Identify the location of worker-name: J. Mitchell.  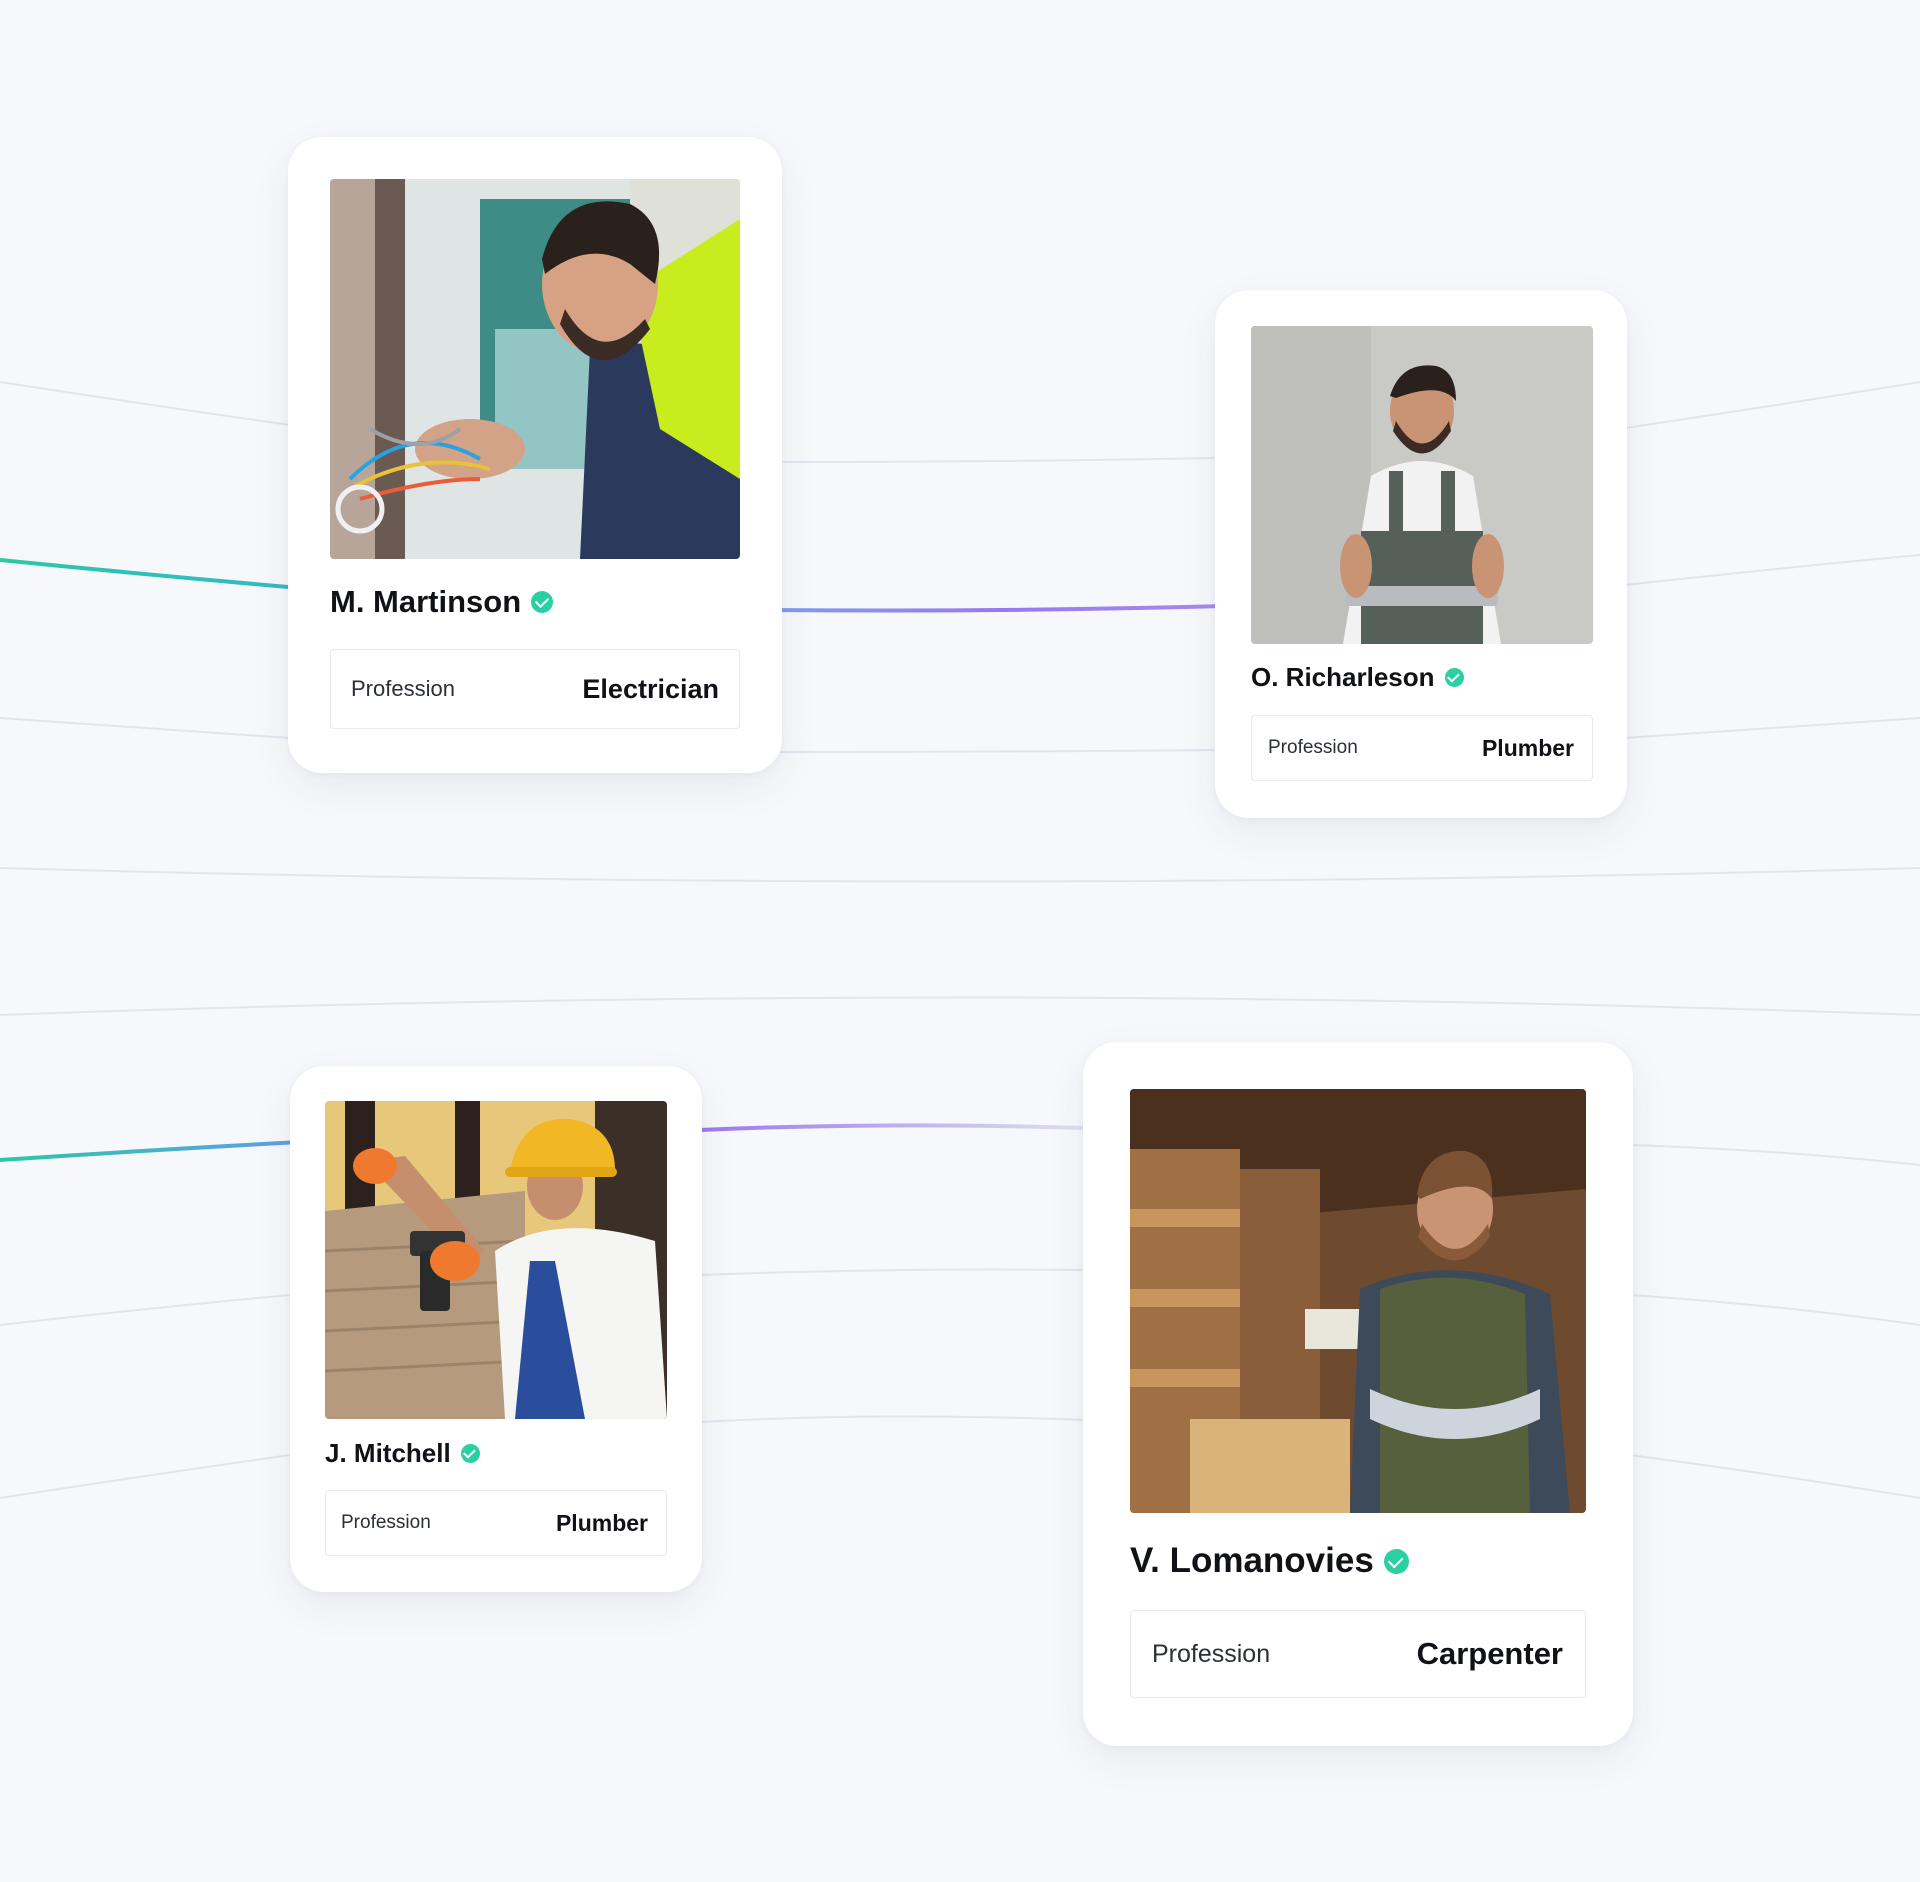
(388, 1452).